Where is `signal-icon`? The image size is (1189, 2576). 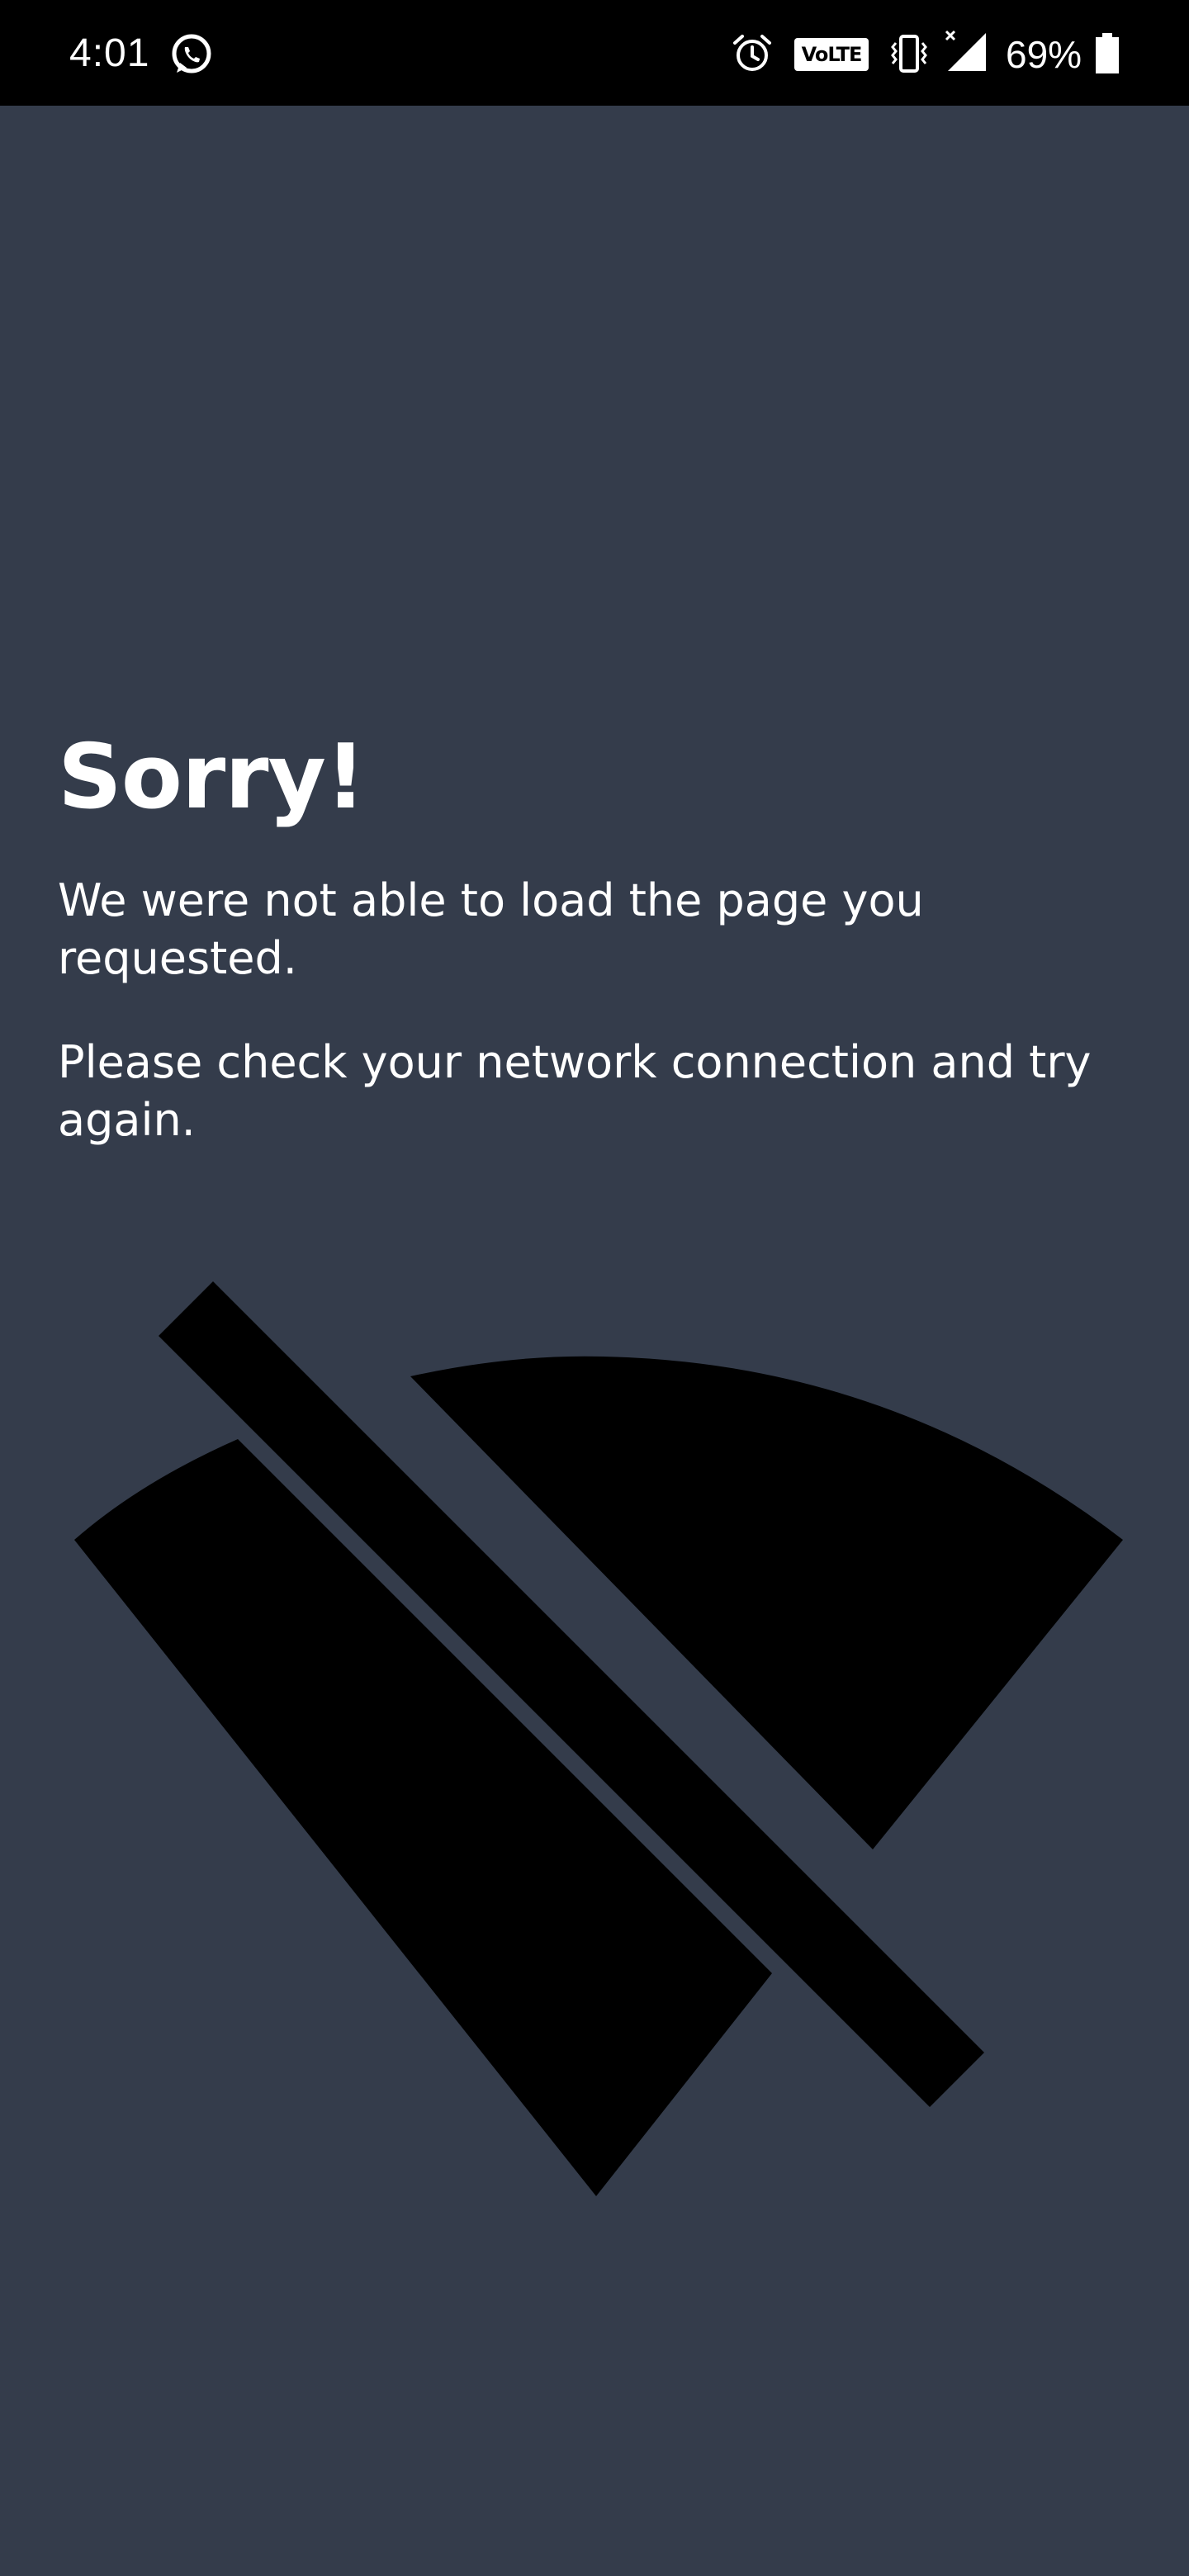
signal-icon is located at coordinates (965, 50).